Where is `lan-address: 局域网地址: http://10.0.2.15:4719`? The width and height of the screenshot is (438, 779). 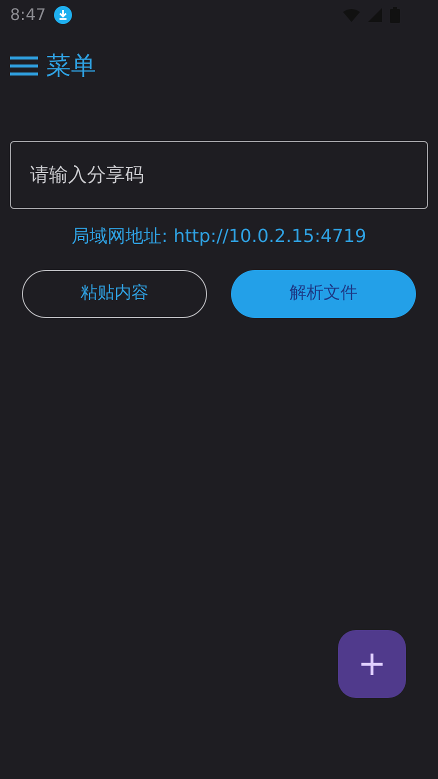
lan-address: 局域网地址: http://10.0.2.15:4719 is located at coordinates (219, 236).